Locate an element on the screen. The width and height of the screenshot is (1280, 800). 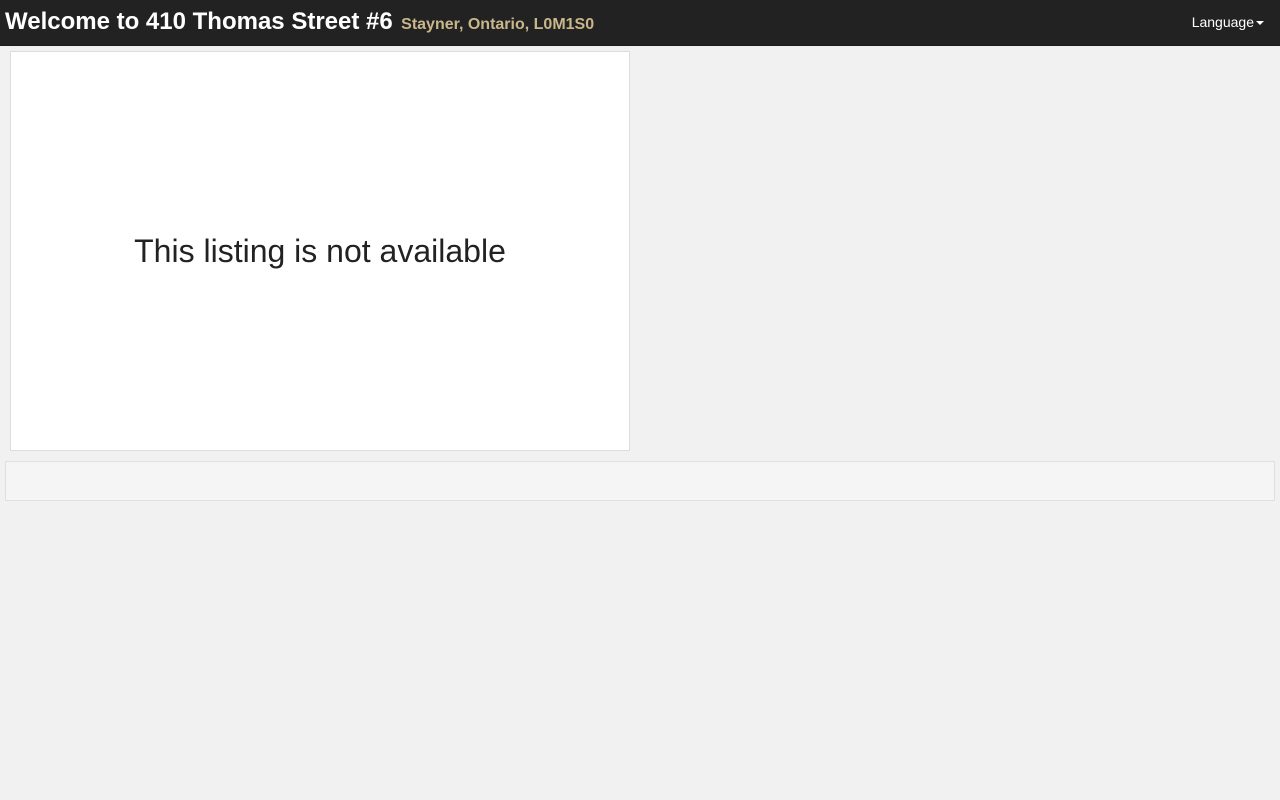
language-label: Language is located at coordinates (1222, 22).